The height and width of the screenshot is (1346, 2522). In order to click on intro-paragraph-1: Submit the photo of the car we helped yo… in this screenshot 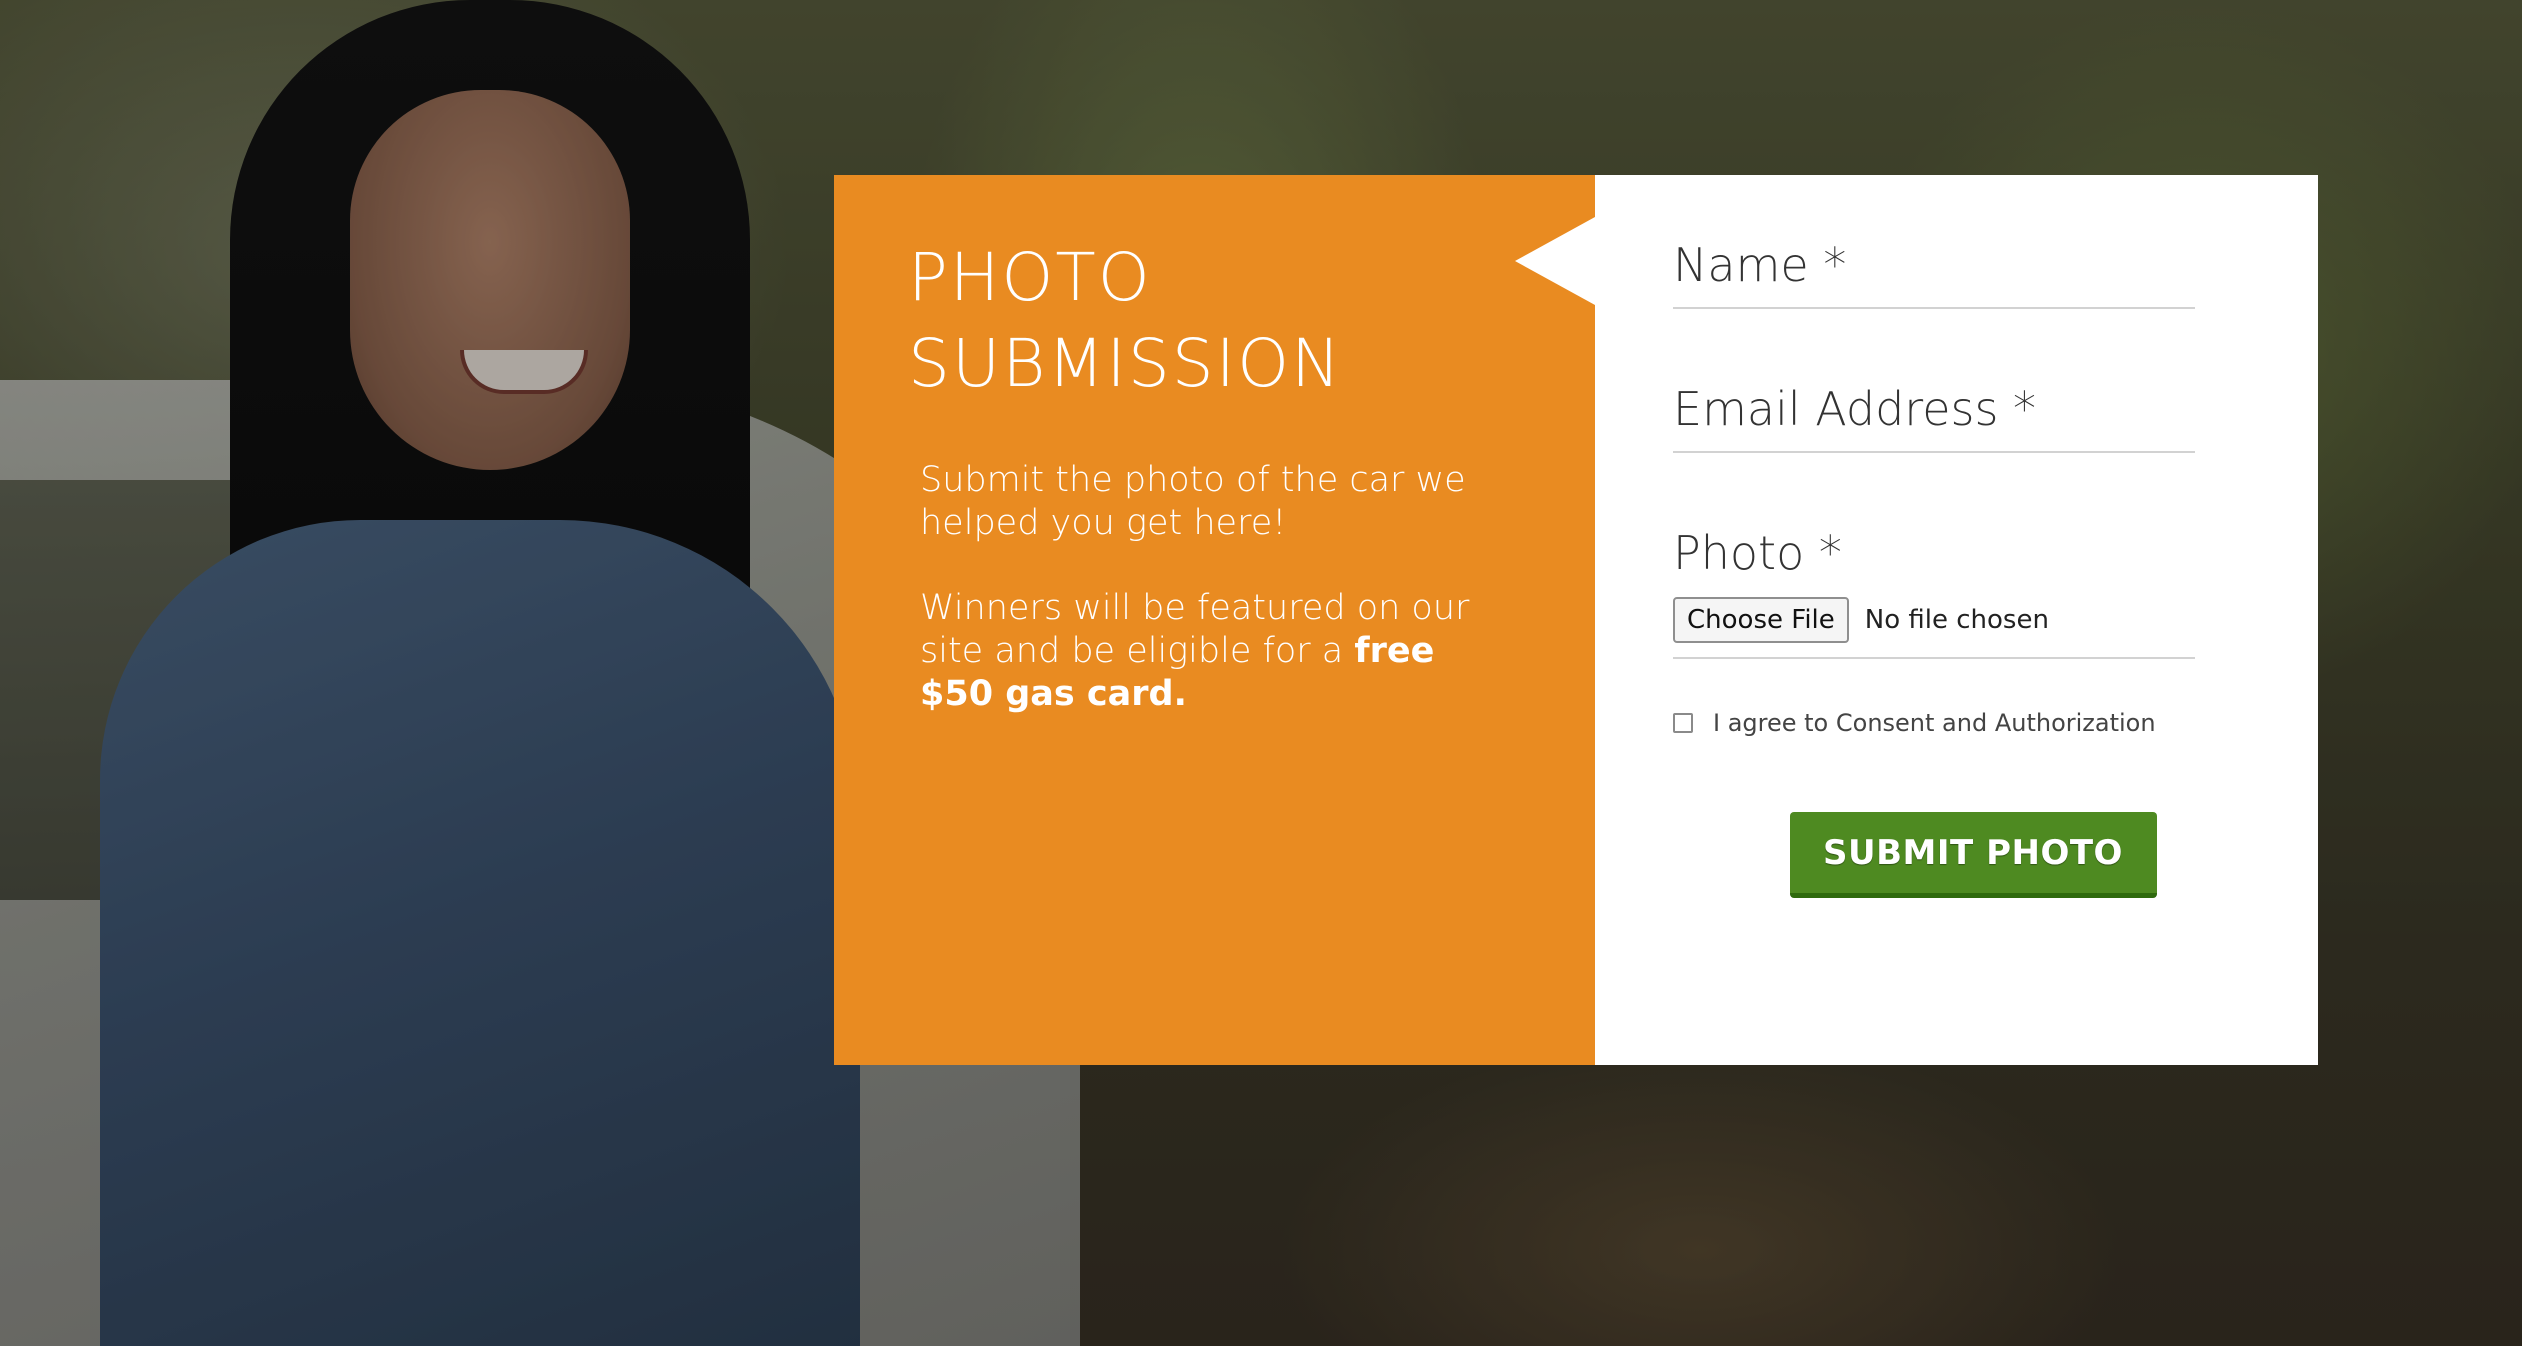, I will do `click(1193, 501)`.